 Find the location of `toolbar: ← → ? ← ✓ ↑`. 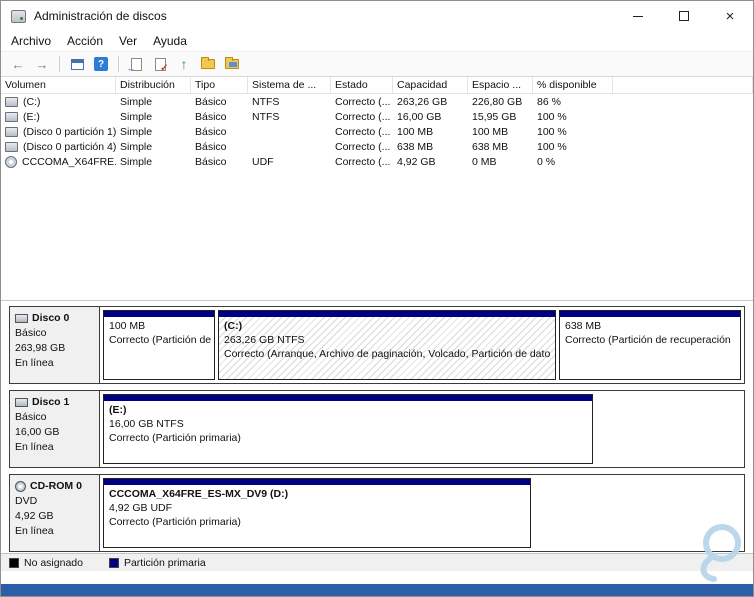

toolbar: ← → ? ← ✓ ↑ is located at coordinates (377, 64).